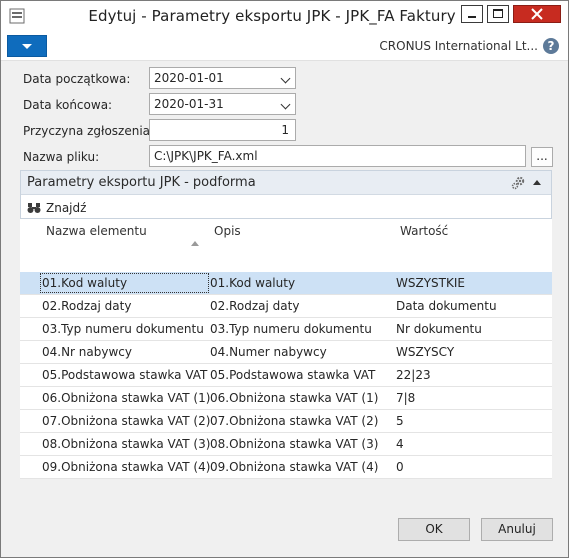  I want to click on cell-name: 01.Kod waluty, so click(84, 283).